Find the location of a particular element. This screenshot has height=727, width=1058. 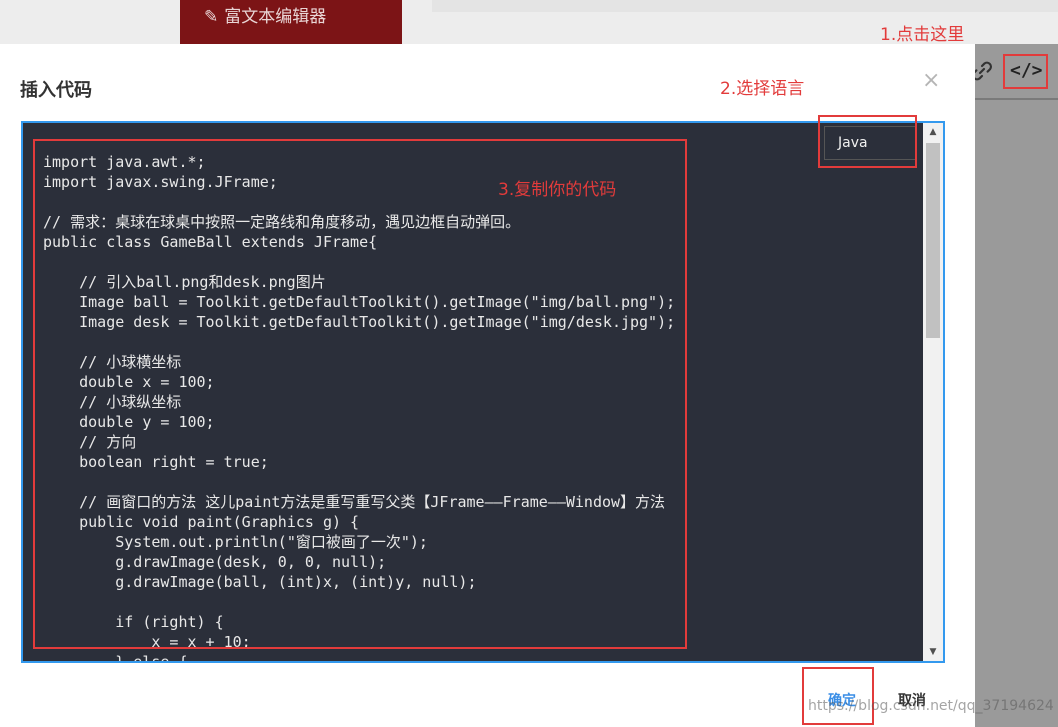

pen-icon: ✎ is located at coordinates (211, 17).